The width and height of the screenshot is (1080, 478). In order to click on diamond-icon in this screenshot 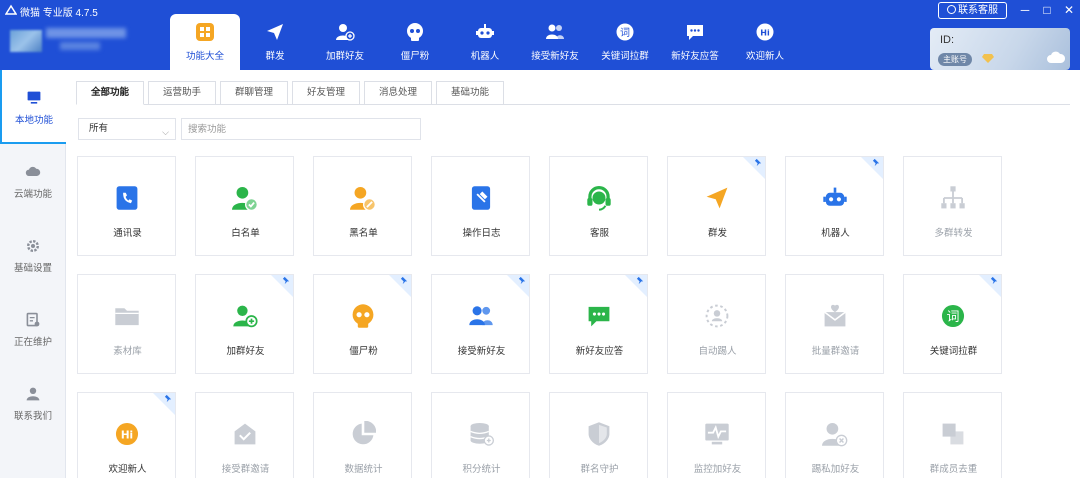, I will do `click(988, 58)`.